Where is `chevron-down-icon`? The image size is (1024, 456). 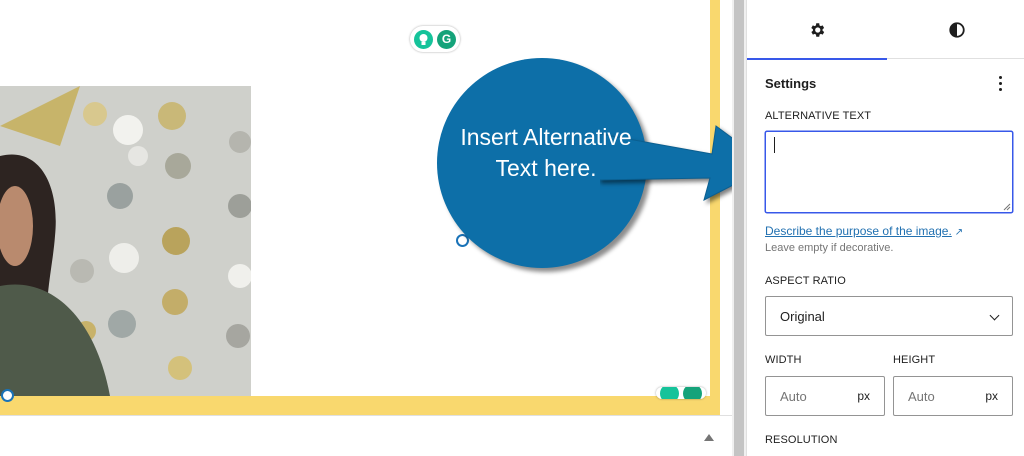 chevron-down-icon is located at coordinates (994, 315).